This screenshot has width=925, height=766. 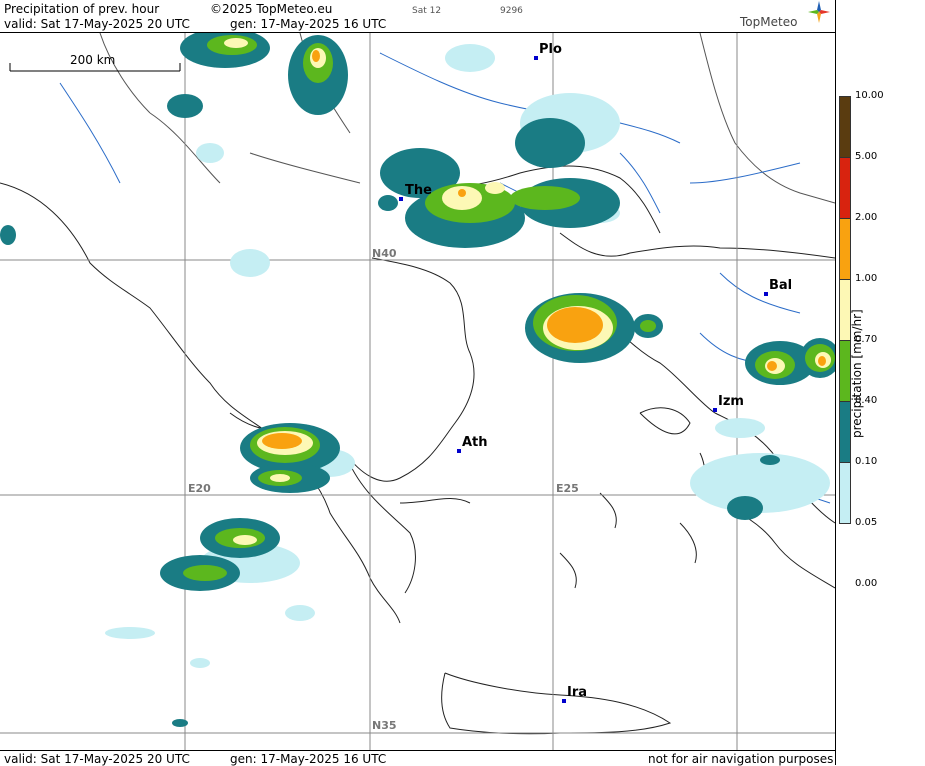 What do you see at coordinates (384, 725) in the screenshot?
I see `grid-label-n35: N35` at bounding box center [384, 725].